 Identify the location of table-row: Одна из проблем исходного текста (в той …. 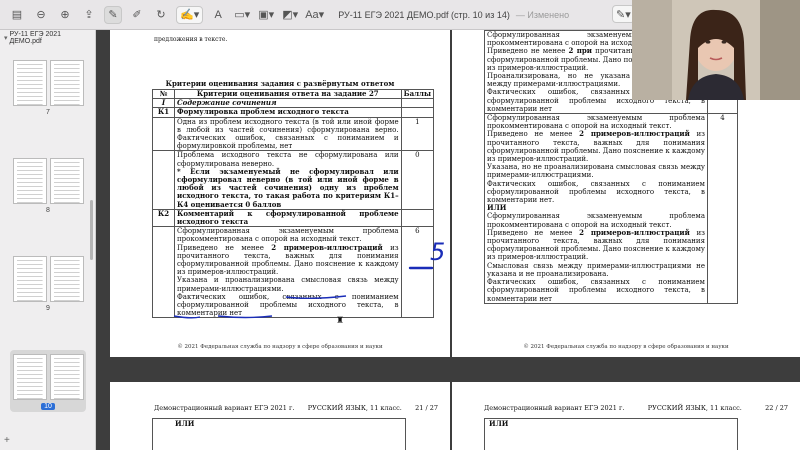
(293, 134).